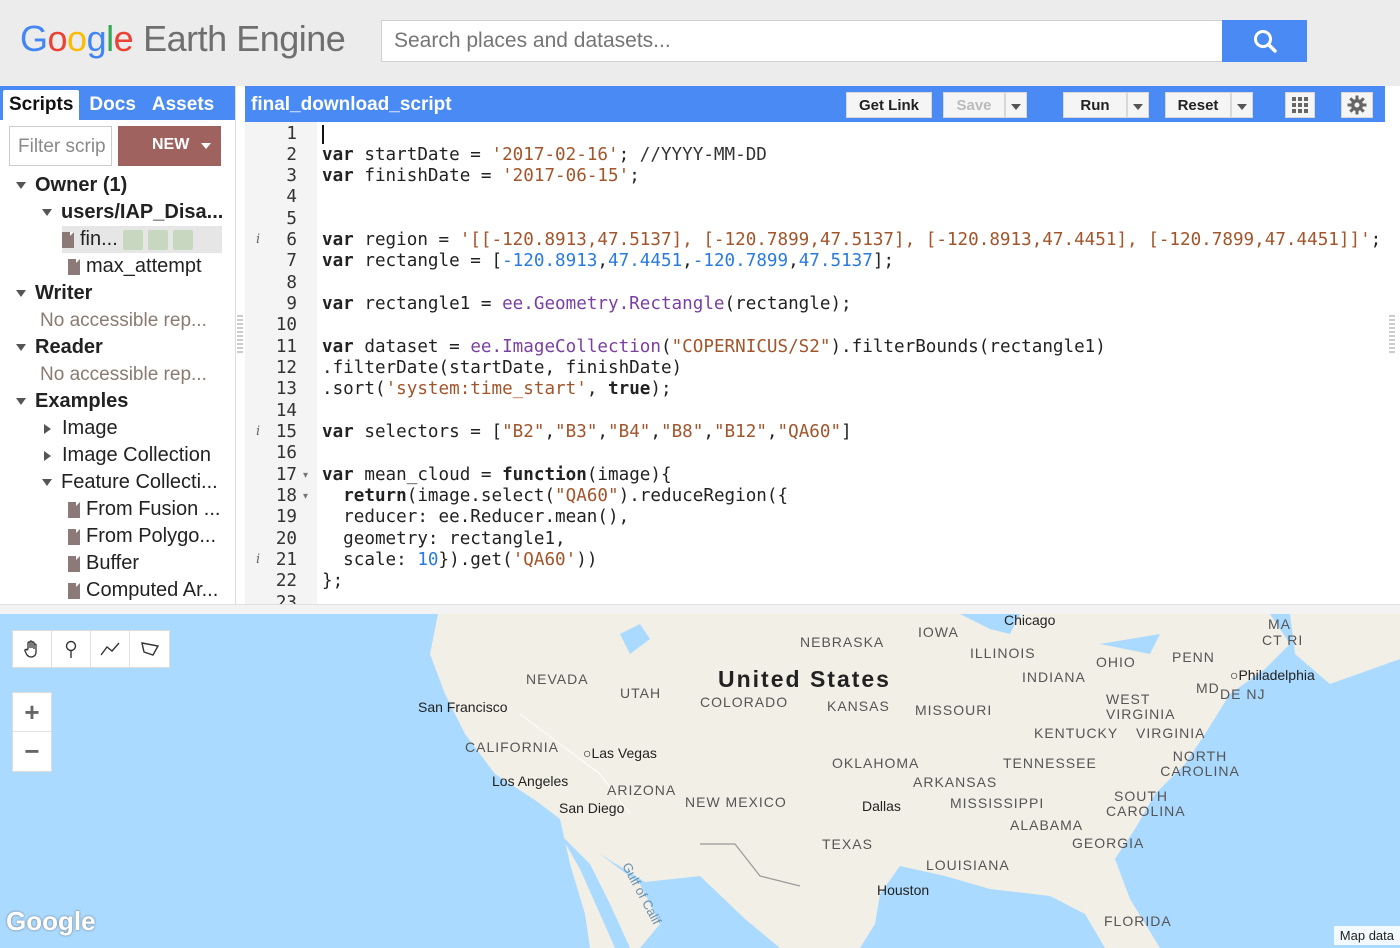  I want to click on line-tool, so click(110, 649).